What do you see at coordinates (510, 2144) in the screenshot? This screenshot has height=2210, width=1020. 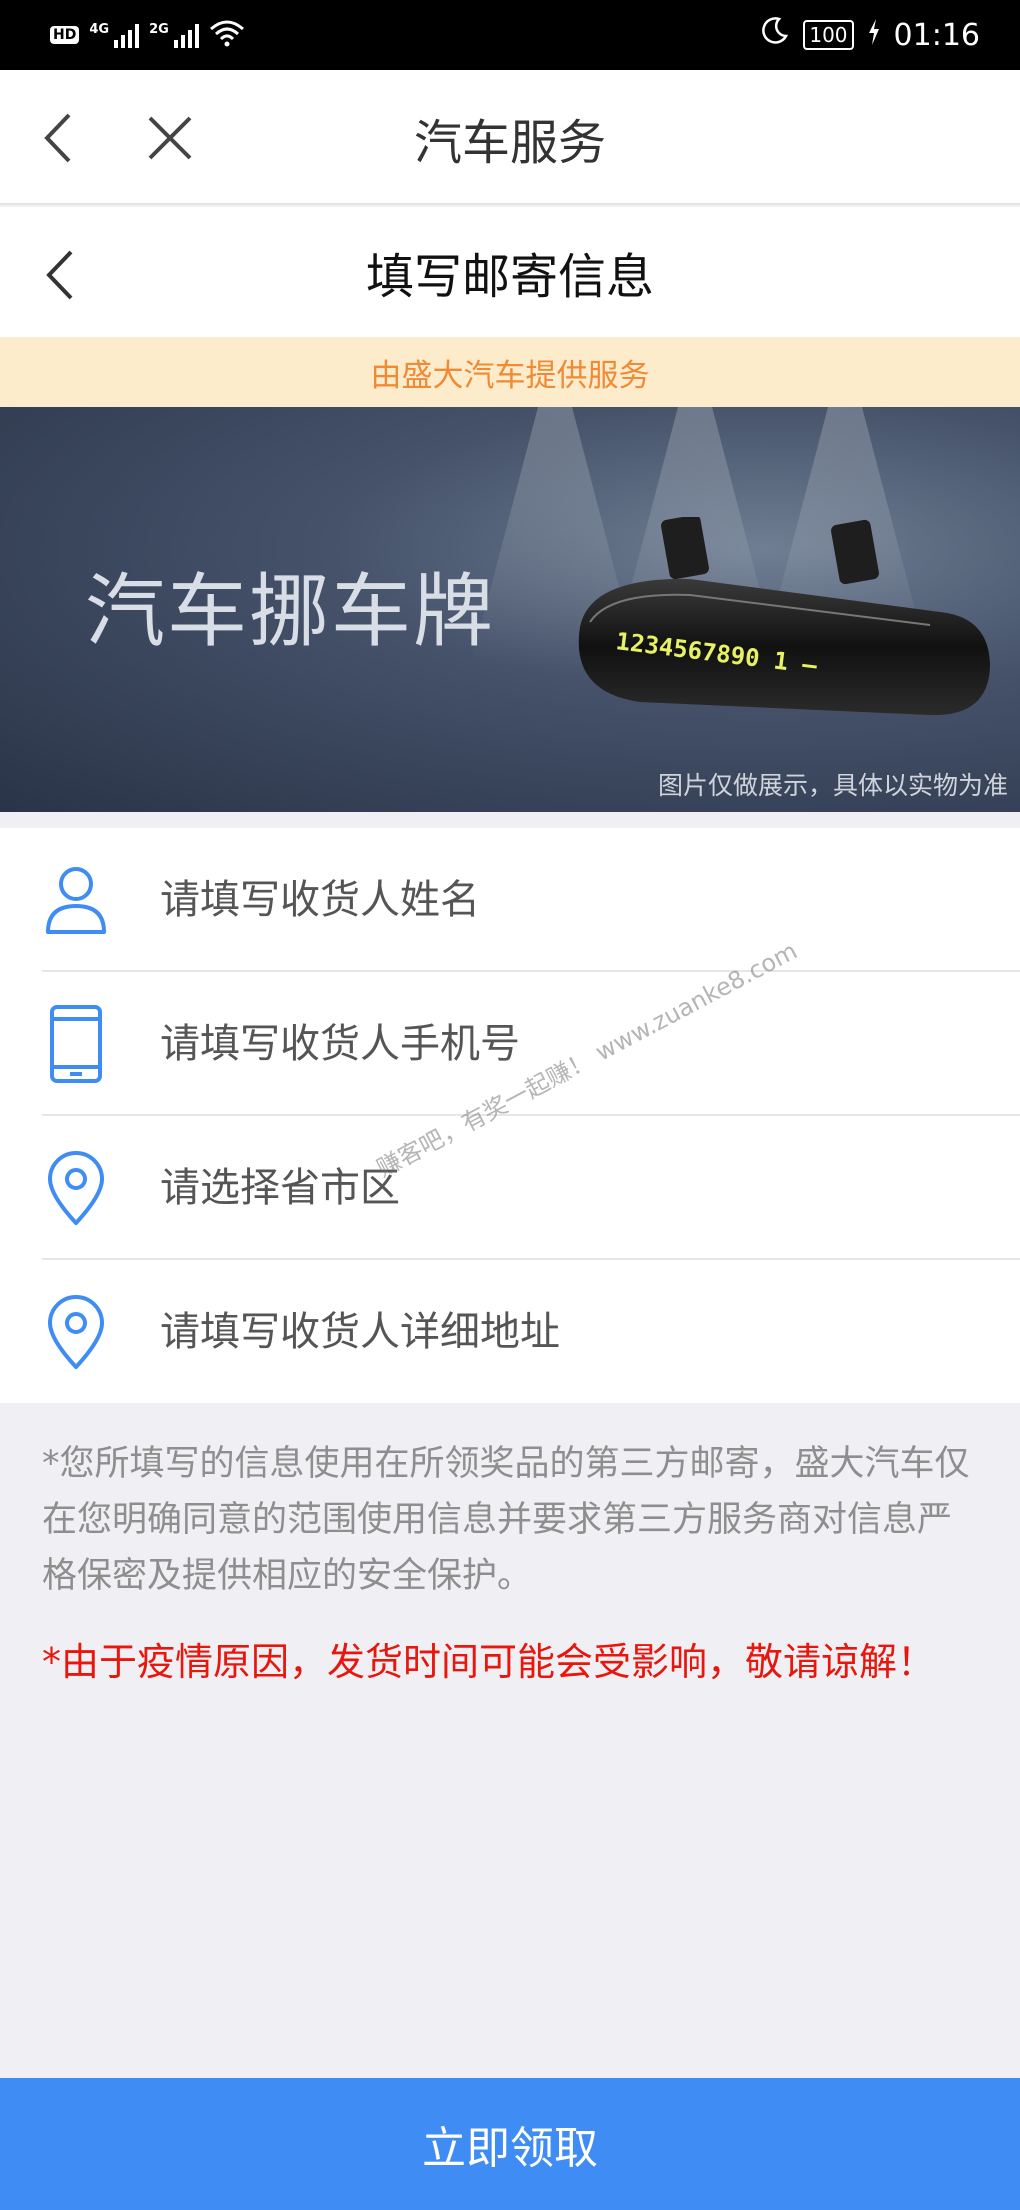 I see `claim-now-button: 立即领取` at bounding box center [510, 2144].